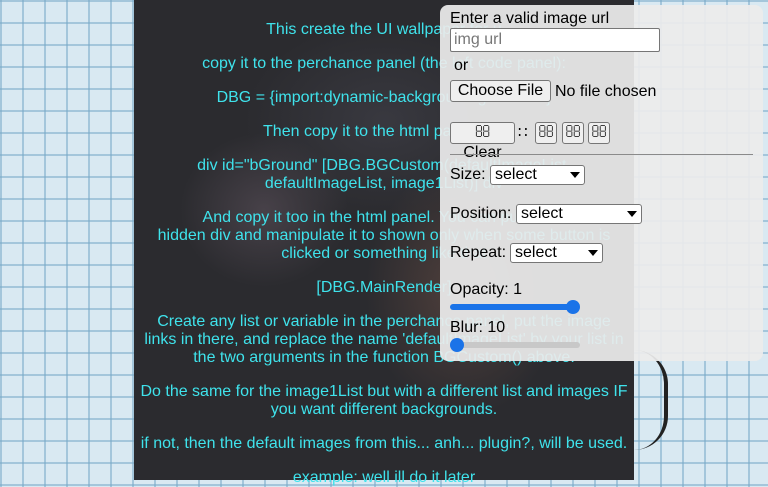 This screenshot has height=487, width=768. What do you see at coordinates (478, 327) in the screenshot?
I see `blur-label: Blur: 10` at bounding box center [478, 327].